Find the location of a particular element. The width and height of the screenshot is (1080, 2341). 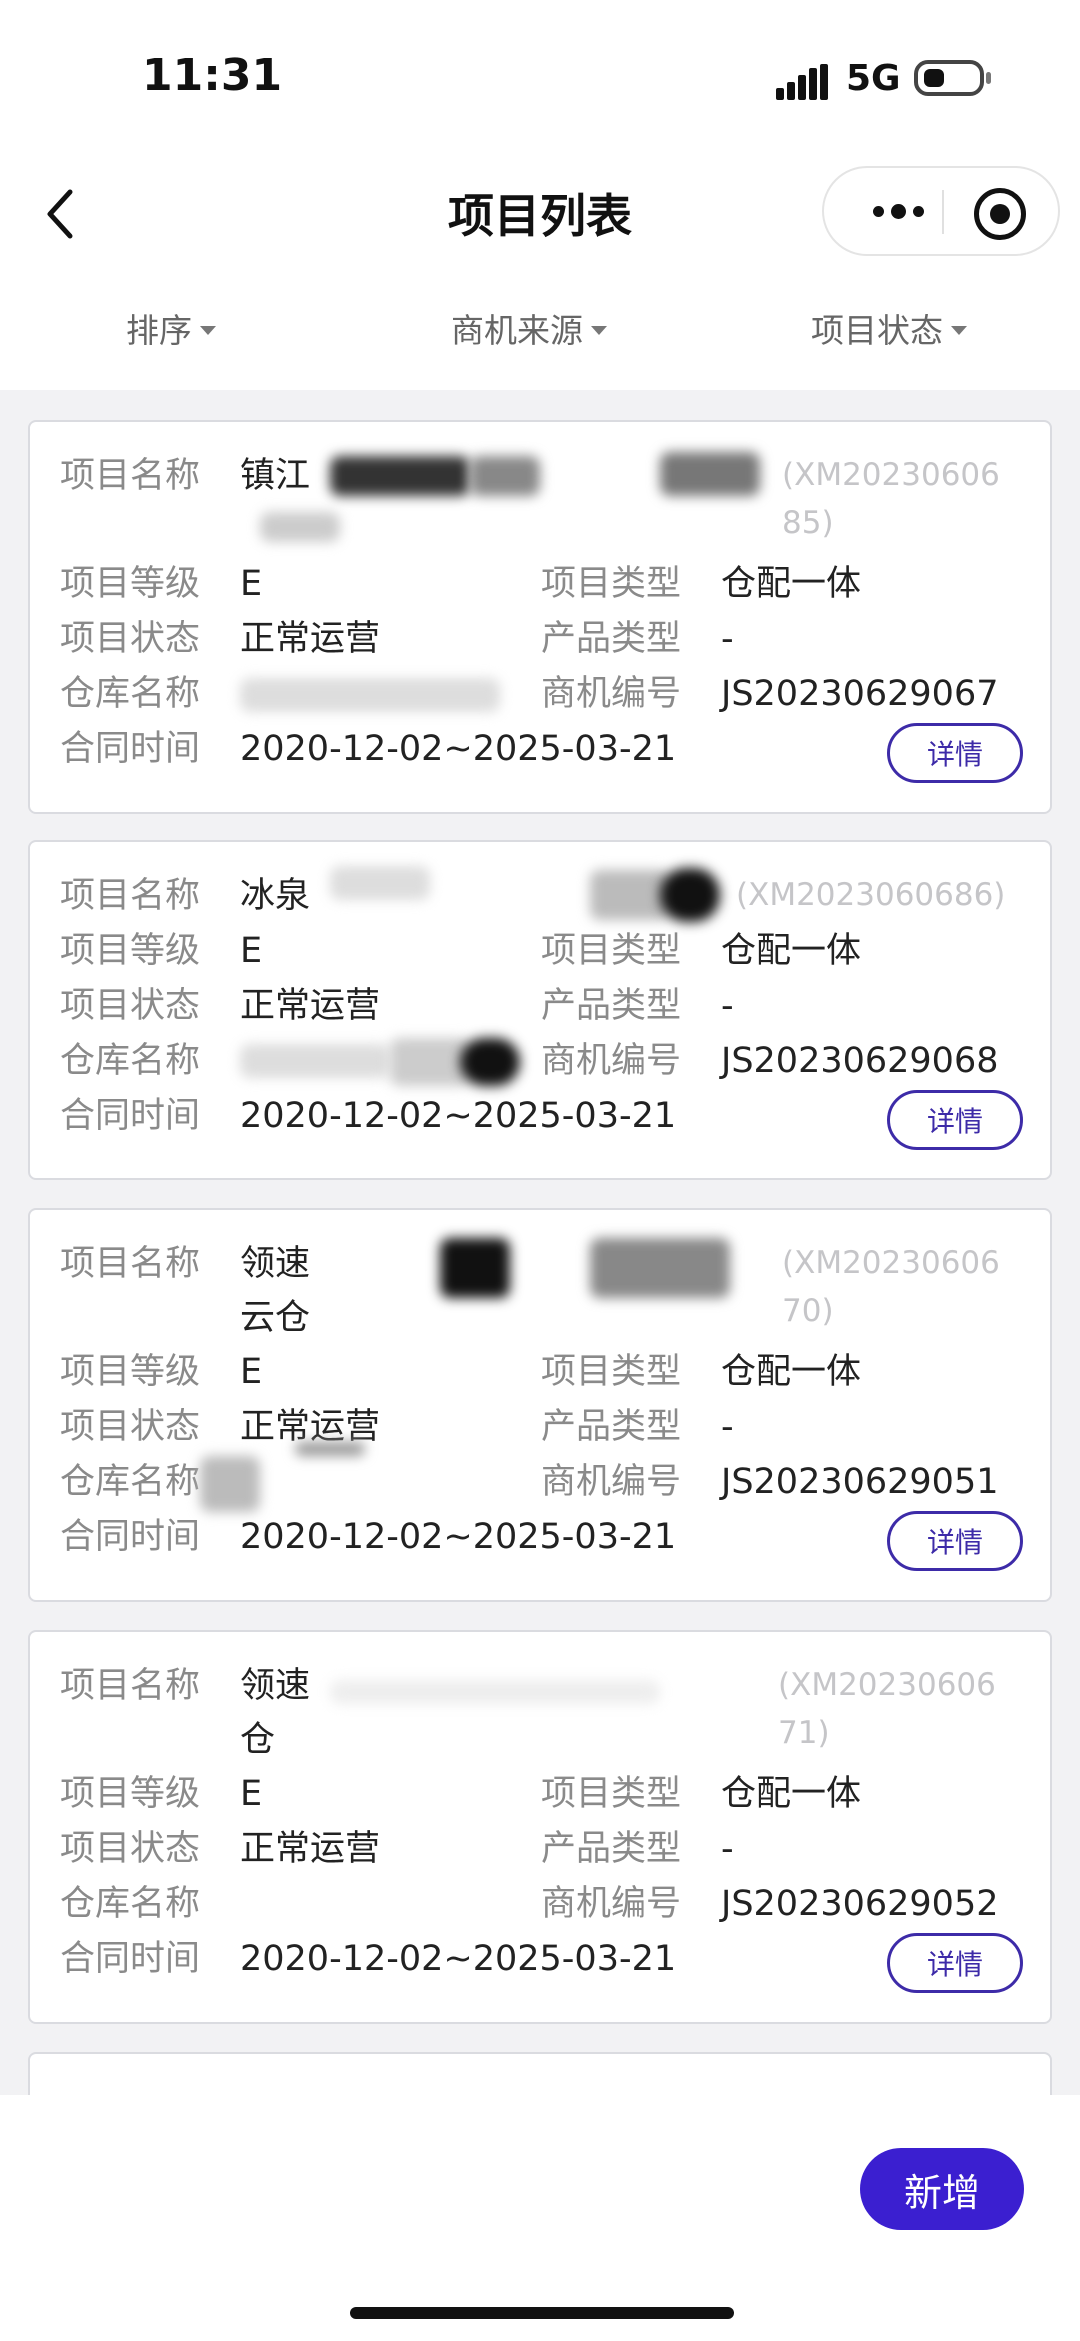

filter-bar: 排序 商机来源 项目状态 is located at coordinates (540, 335).